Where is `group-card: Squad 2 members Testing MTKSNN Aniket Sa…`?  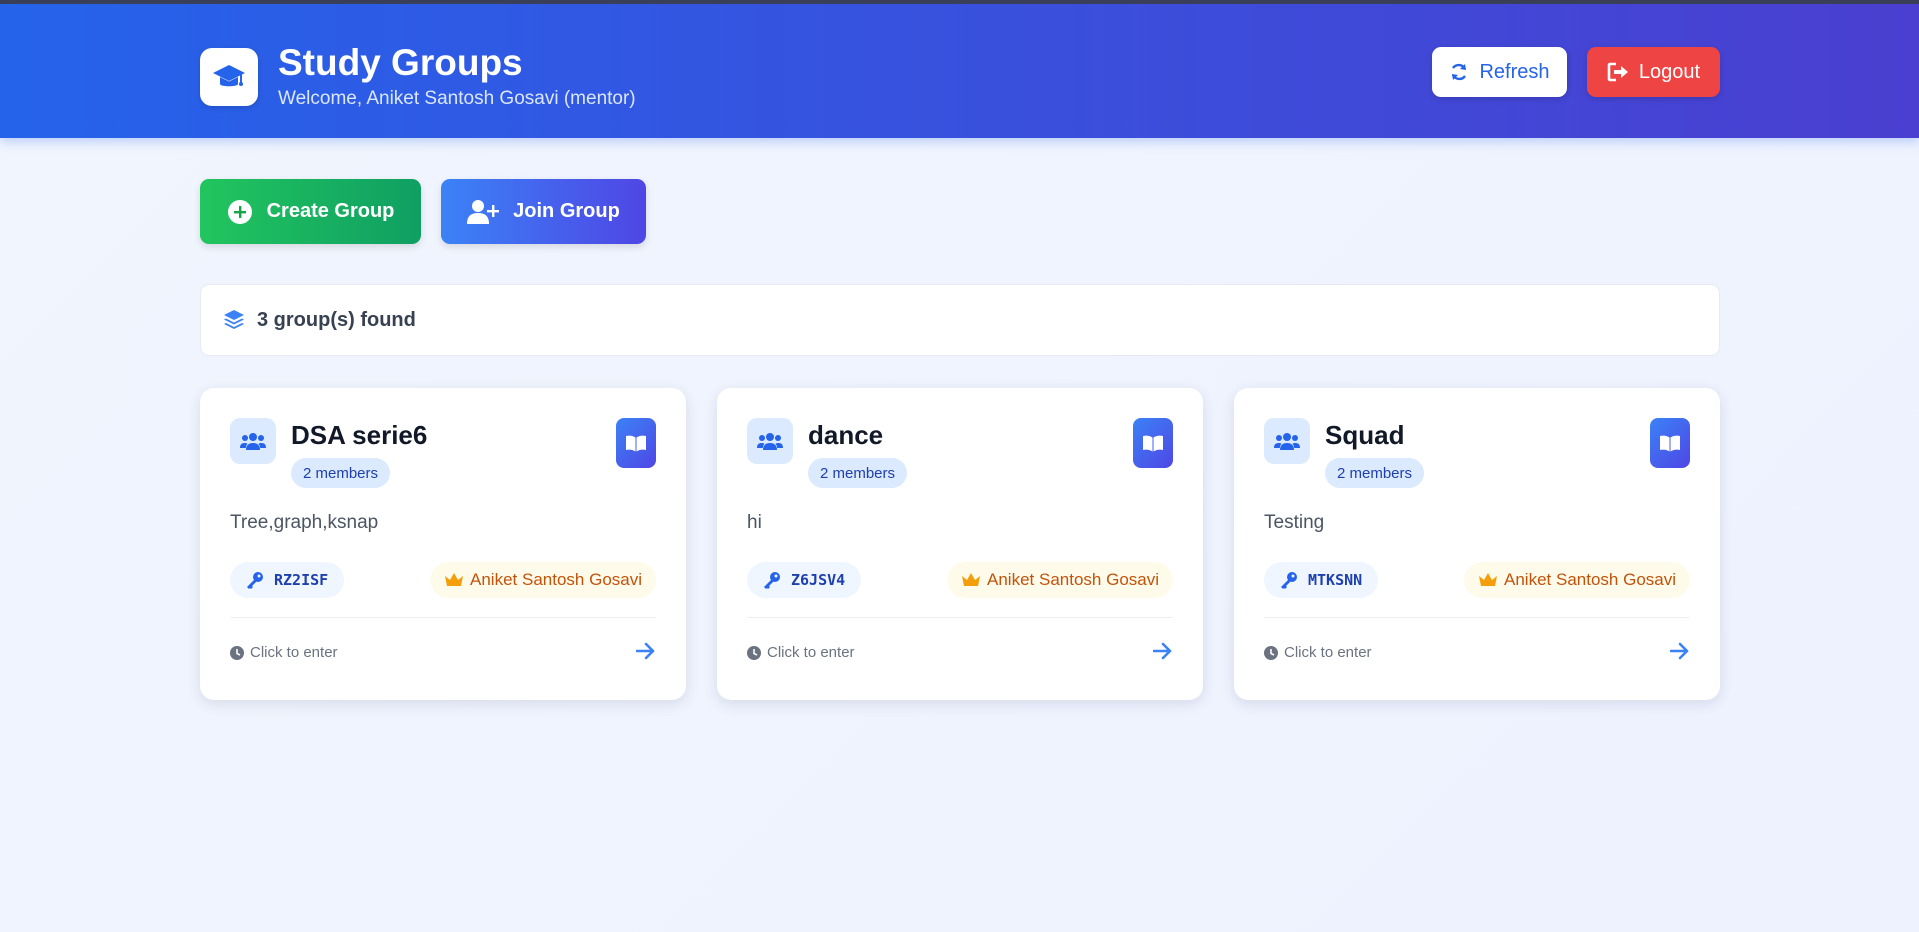
group-card: Squad 2 members Testing MTKSNN Aniket Sa… is located at coordinates (1477, 544).